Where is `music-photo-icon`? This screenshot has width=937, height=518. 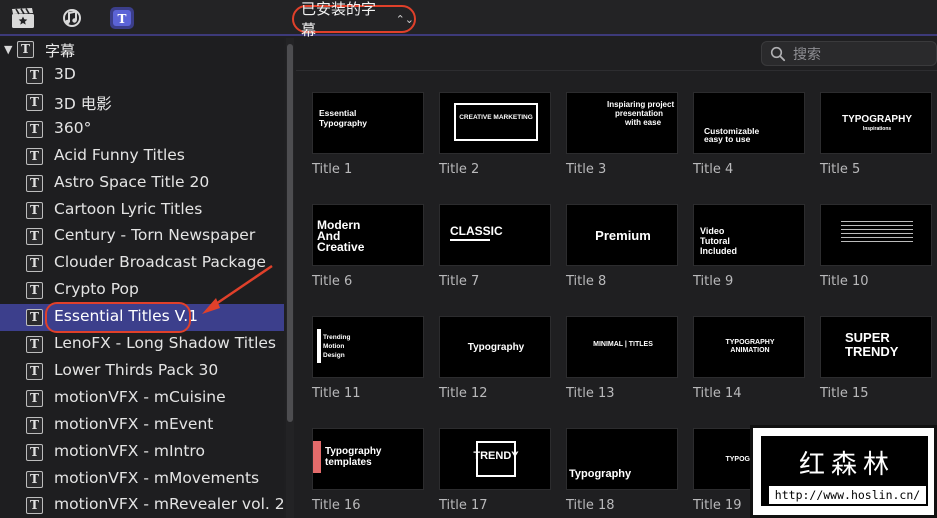
music-photo-icon is located at coordinates (72, 18).